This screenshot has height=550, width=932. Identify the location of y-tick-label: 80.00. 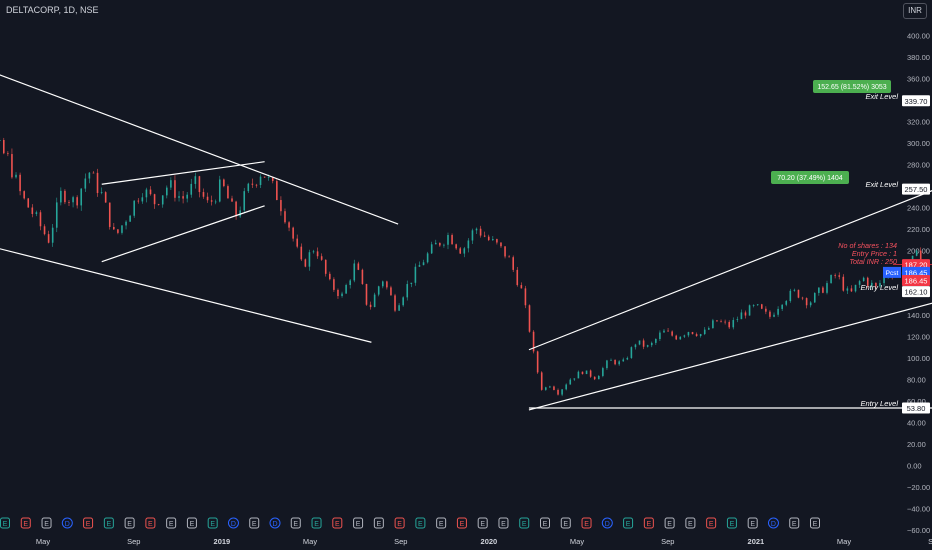
(916, 379).